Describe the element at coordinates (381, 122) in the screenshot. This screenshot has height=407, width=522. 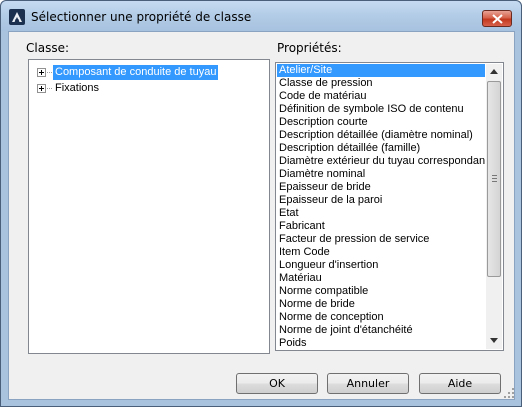
I see `list-item: Description courte` at that location.